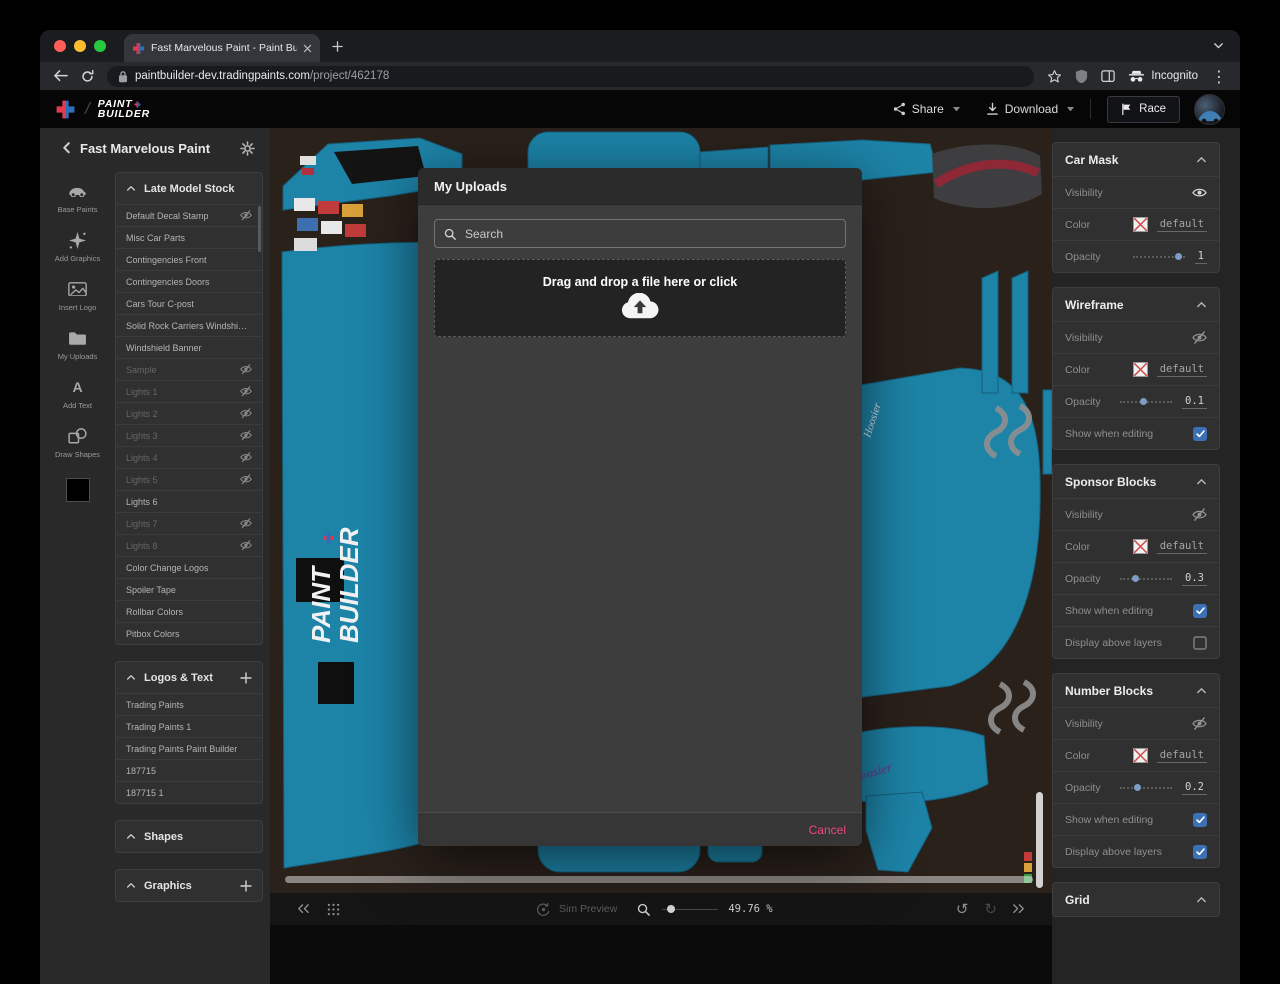  Describe the element at coordinates (1209, 109) in the screenshot. I see `user-avatar` at that location.